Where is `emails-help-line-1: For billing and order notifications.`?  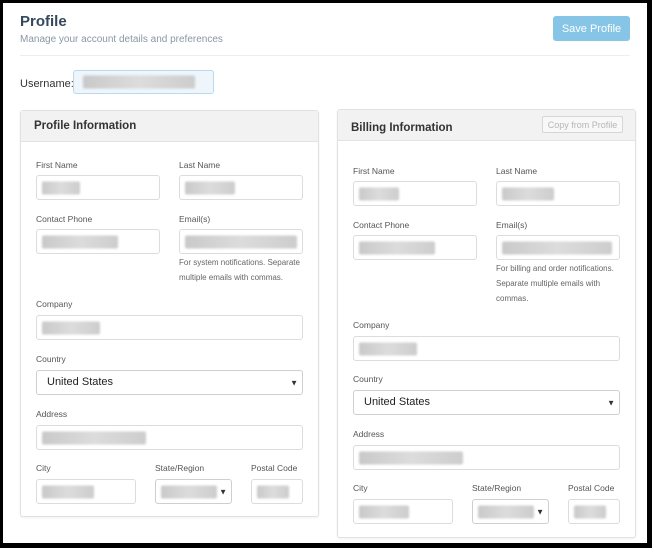 emails-help-line-1: For billing and order notifications. is located at coordinates (555, 268).